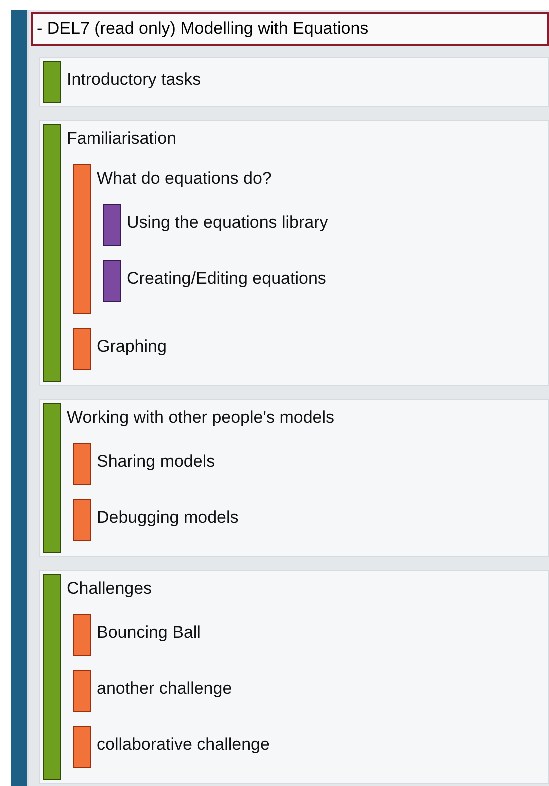 This screenshot has width=549, height=786. Describe the element at coordinates (201, 418) in the screenshot. I see `outline-item: Working with other people's models` at that location.